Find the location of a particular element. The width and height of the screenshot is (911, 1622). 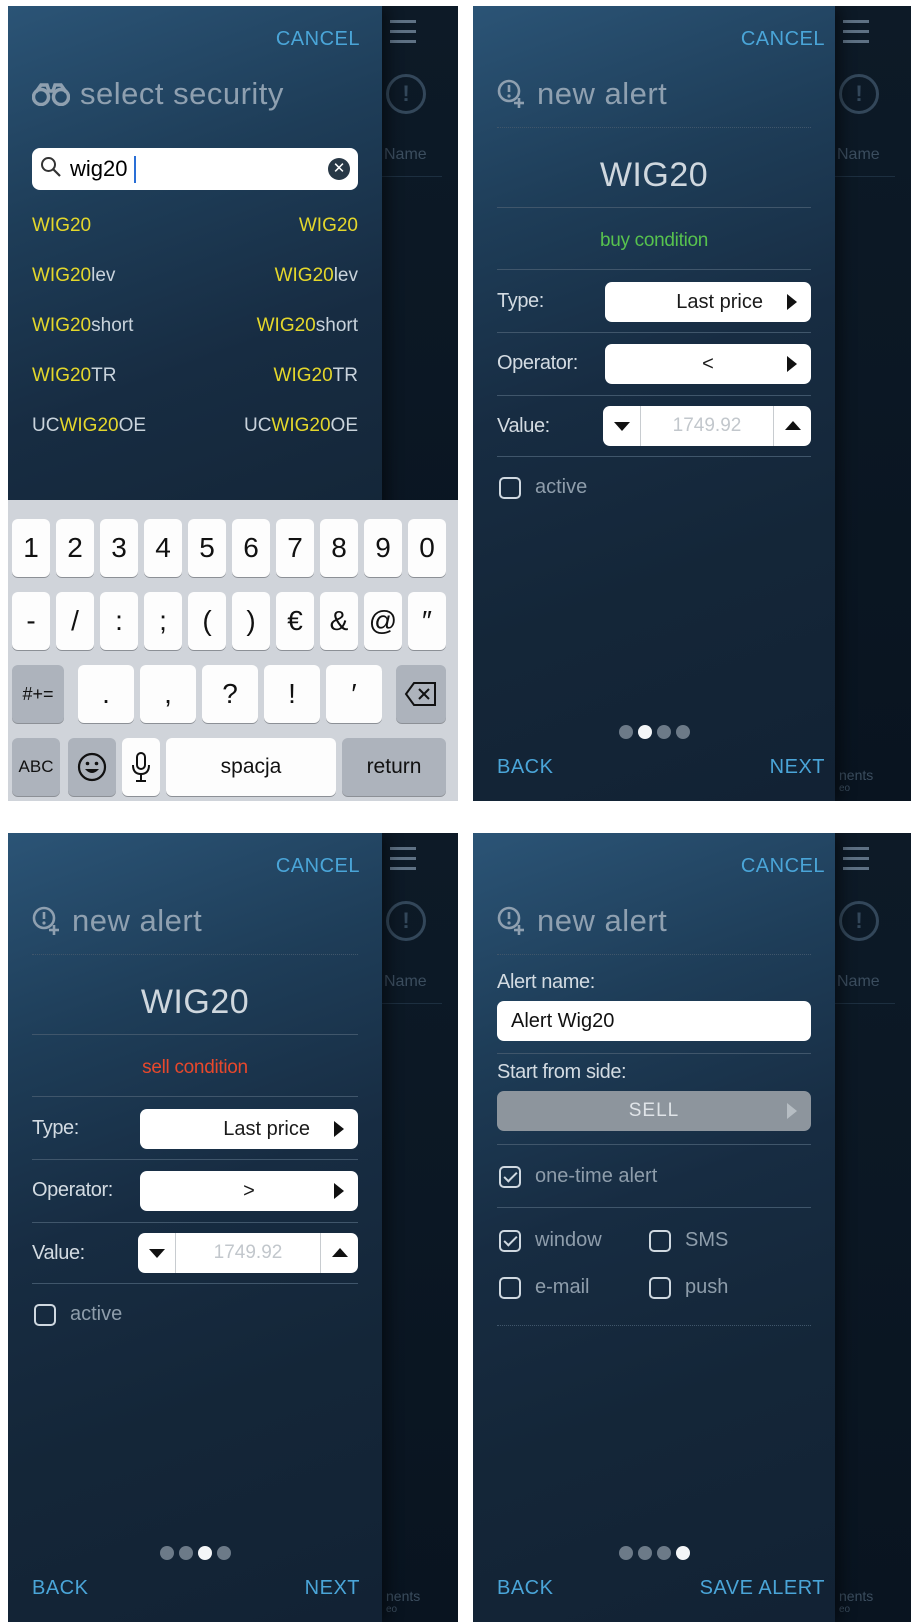

result-name: WIG20TR is located at coordinates (315, 375).